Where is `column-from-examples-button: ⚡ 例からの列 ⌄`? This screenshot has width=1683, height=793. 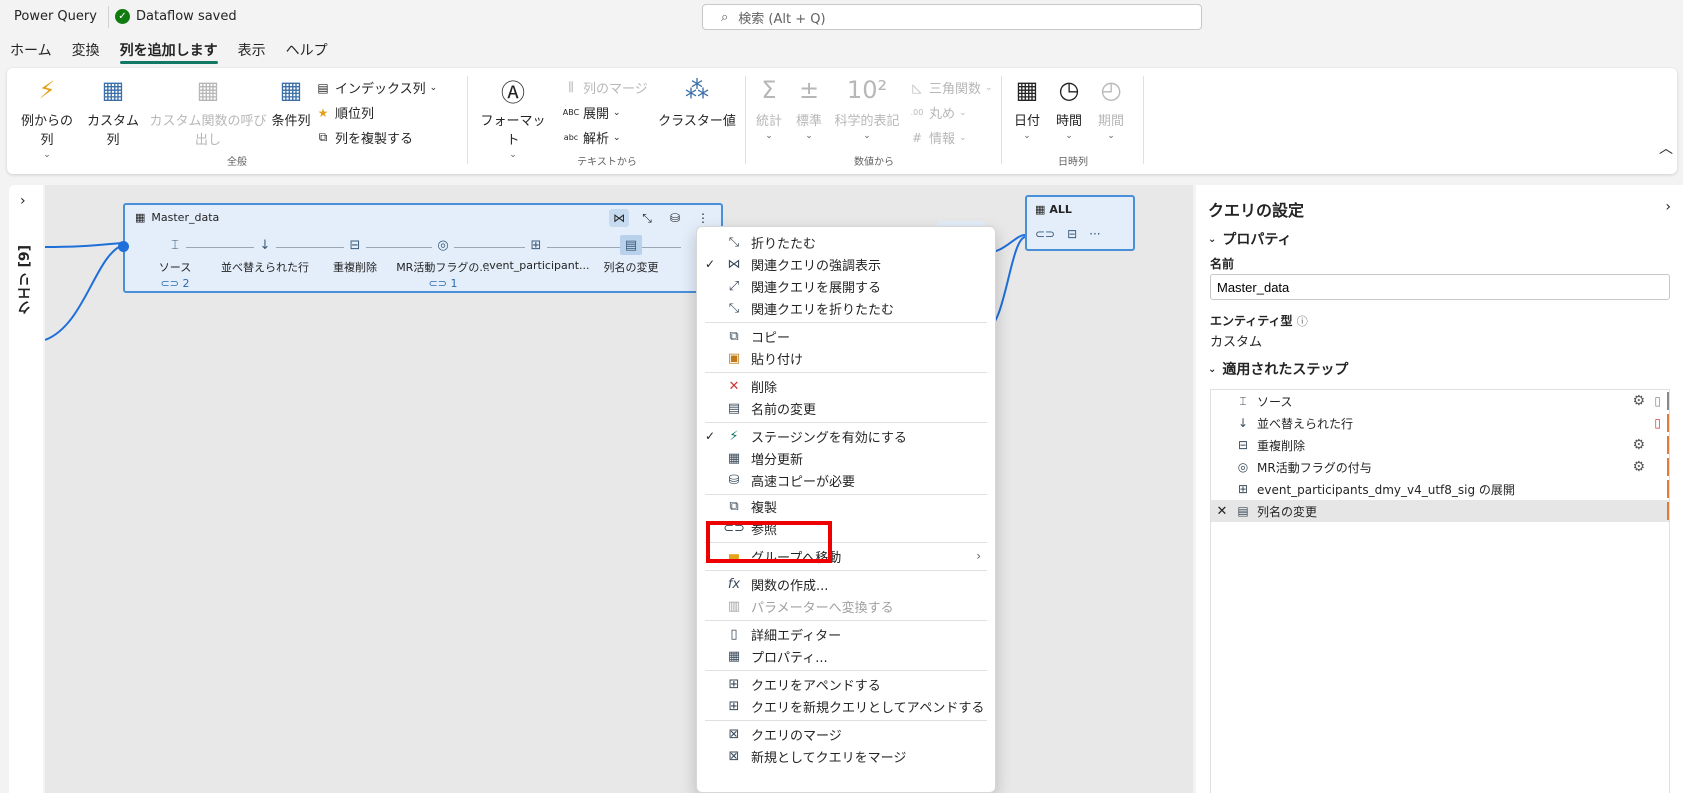
column-from-examples-button: ⚡ 例からの列 ⌄ is located at coordinates (47, 117).